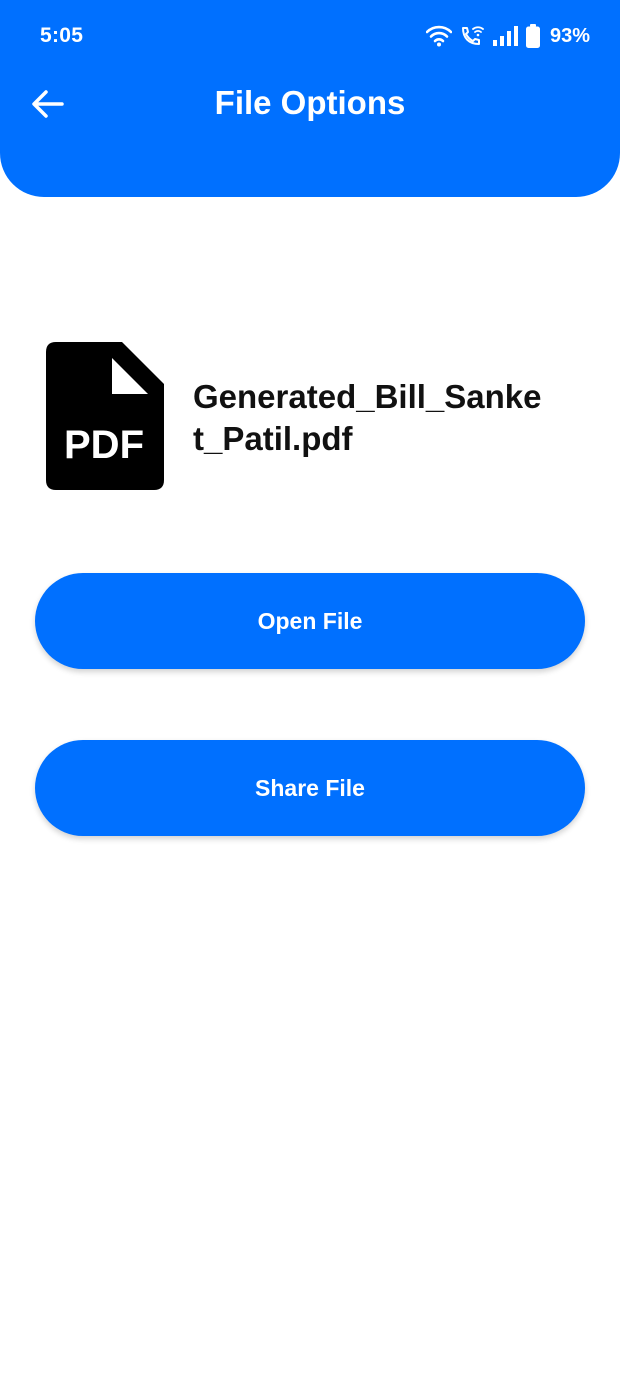 This screenshot has height=1386, width=620. Describe the element at coordinates (105, 416) in the screenshot. I see `pdf-file-icon: PDF` at that location.